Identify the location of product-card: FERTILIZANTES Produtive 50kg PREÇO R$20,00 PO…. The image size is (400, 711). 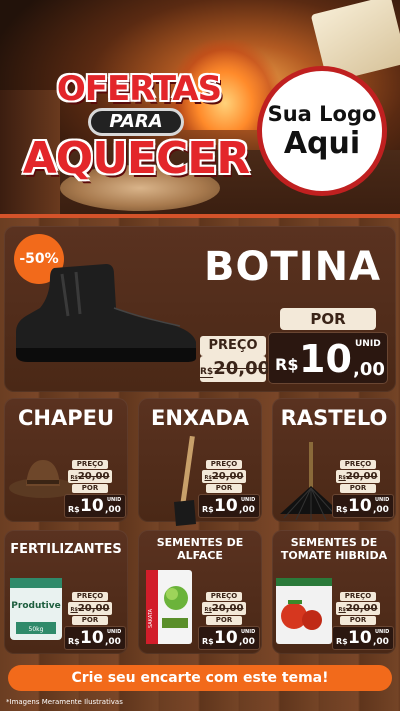
(66, 592).